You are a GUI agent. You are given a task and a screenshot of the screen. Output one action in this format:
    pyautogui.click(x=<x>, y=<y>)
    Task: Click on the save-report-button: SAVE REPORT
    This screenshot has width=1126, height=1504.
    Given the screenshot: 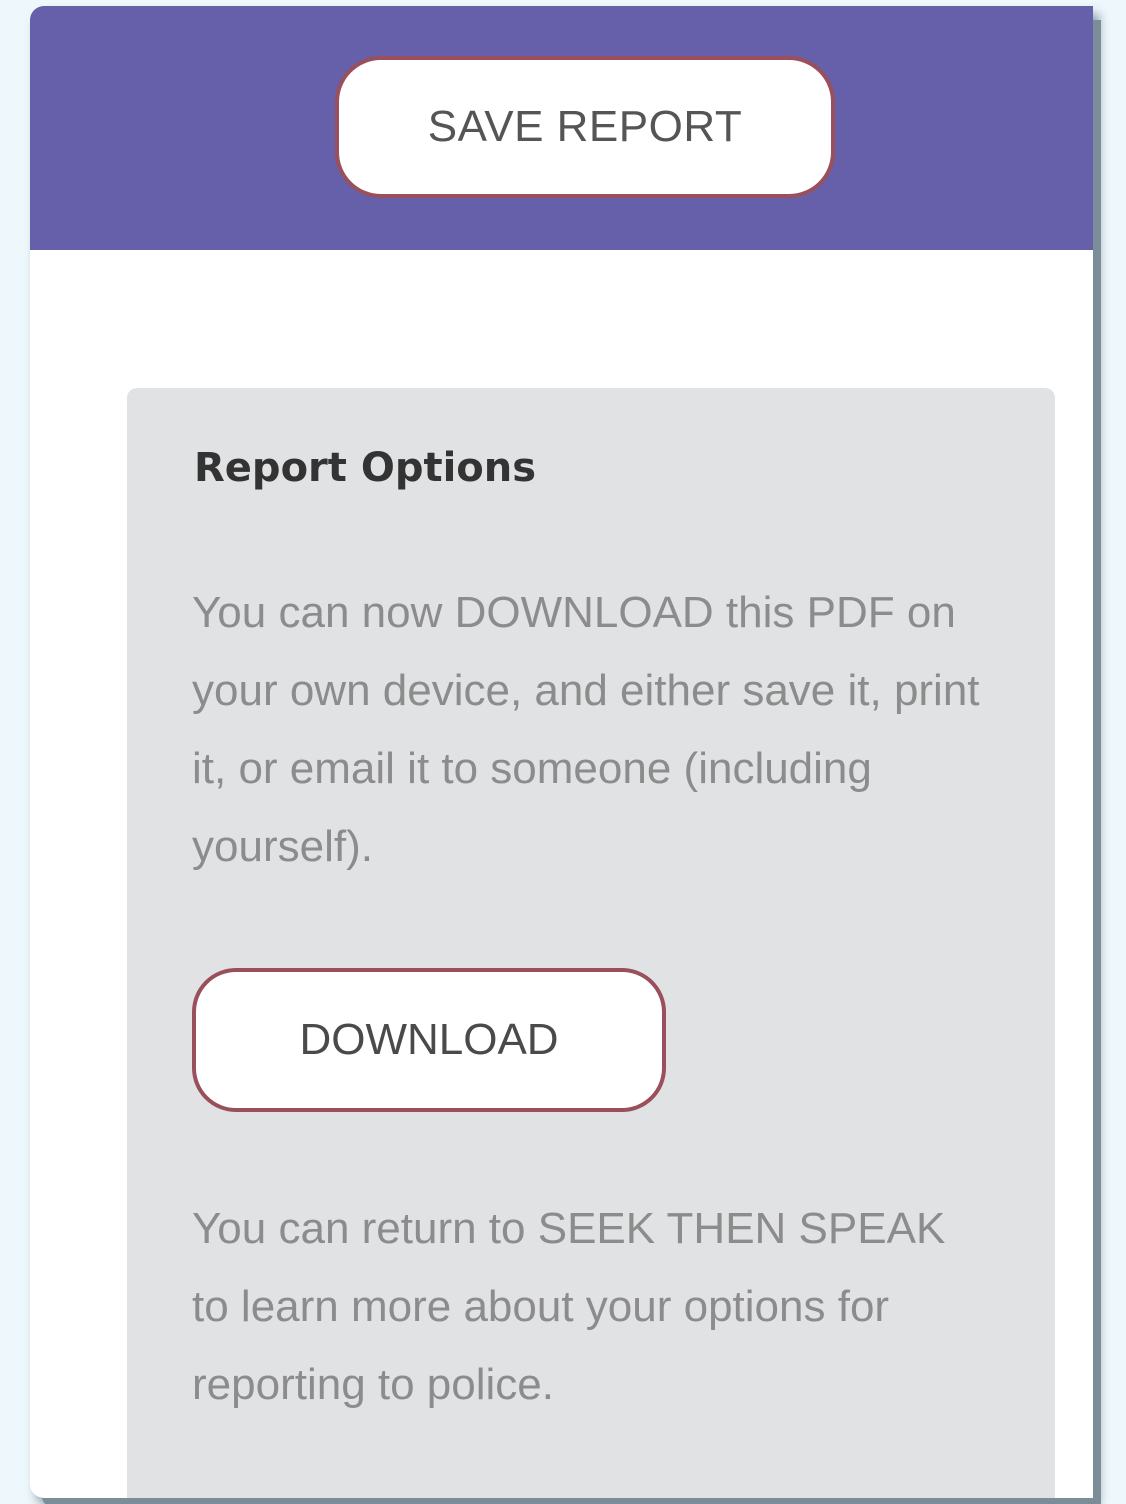 What is the action you would take?
    pyautogui.click(x=585, y=127)
    